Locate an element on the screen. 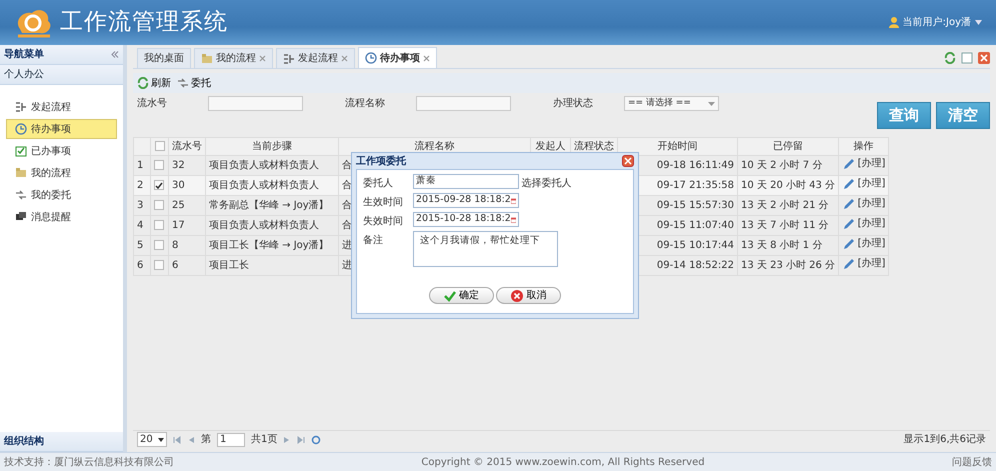 This screenshot has height=471, width=996. page-size-select: 20 is located at coordinates (152, 439).